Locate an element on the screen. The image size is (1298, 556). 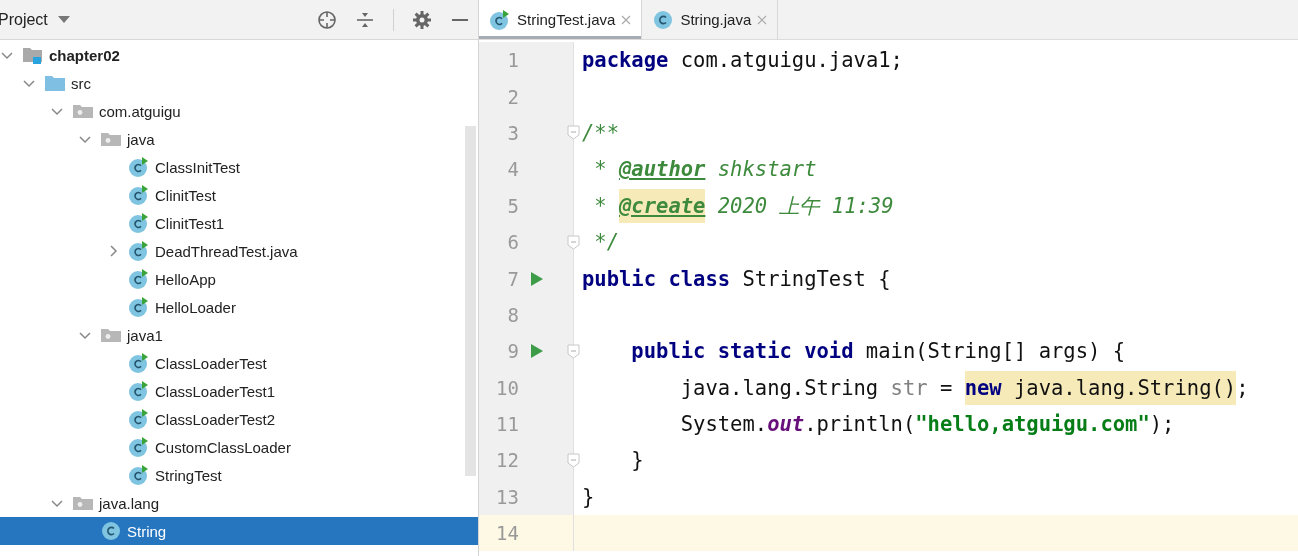
tab-label: String.java is located at coordinates (716, 19).